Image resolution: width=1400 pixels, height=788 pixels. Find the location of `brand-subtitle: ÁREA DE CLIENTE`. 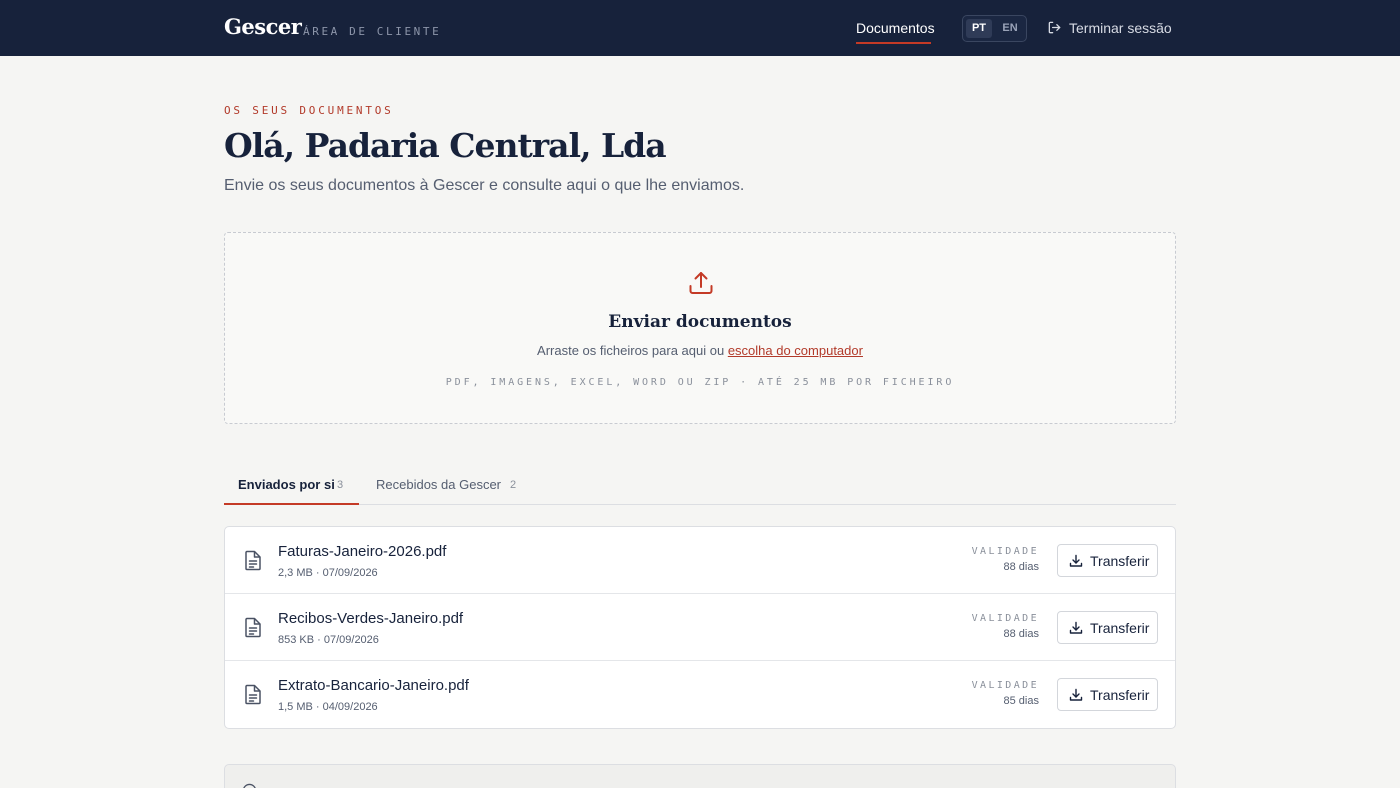

brand-subtitle: ÁREA DE CLIENTE is located at coordinates (372, 31).